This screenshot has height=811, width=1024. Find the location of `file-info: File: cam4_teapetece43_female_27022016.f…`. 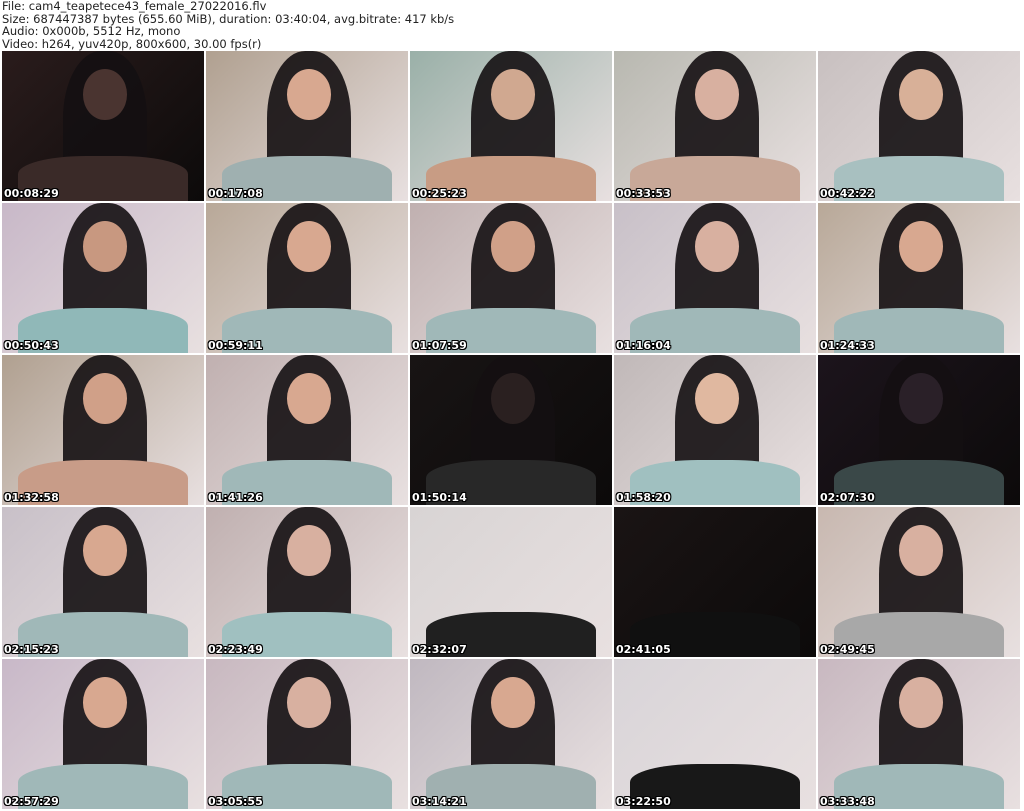

file-info: File: cam4_teapetece43_female_27022016.f… is located at coordinates (228, 25).